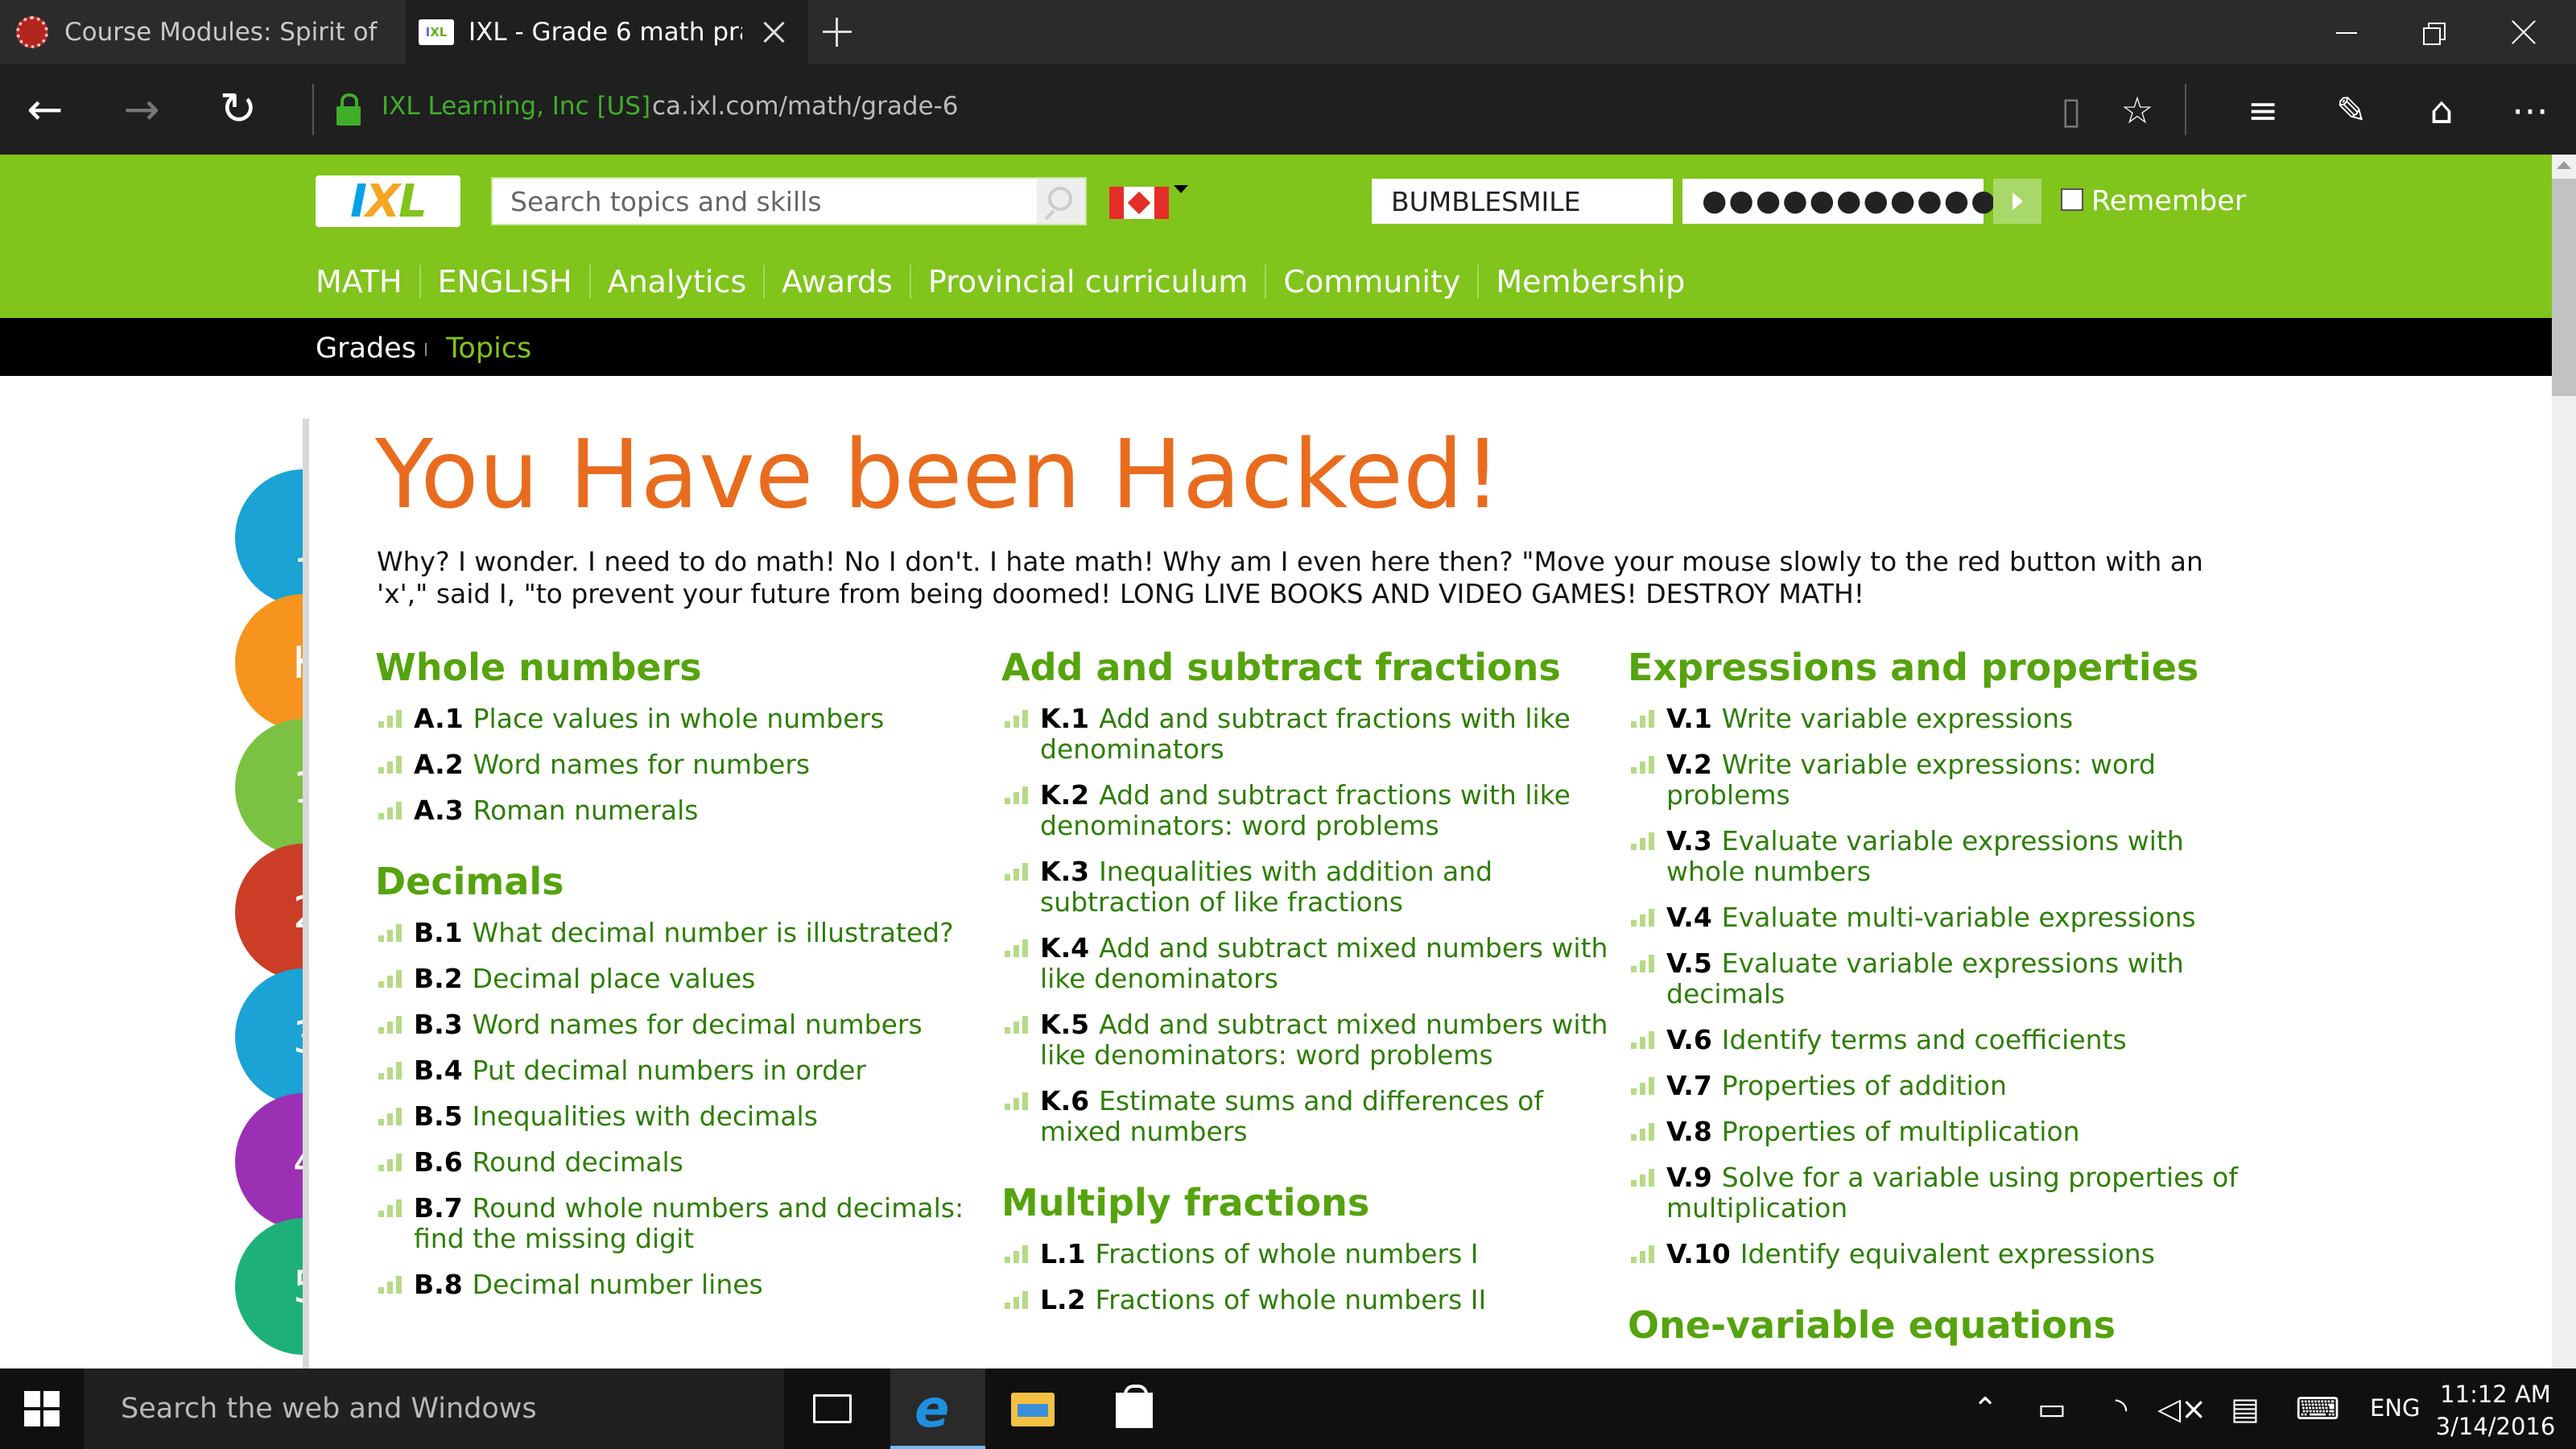 The image size is (2576, 1449). Describe the element at coordinates (937, 1408) in the screenshot. I see `edge-browser-icon: e` at that location.